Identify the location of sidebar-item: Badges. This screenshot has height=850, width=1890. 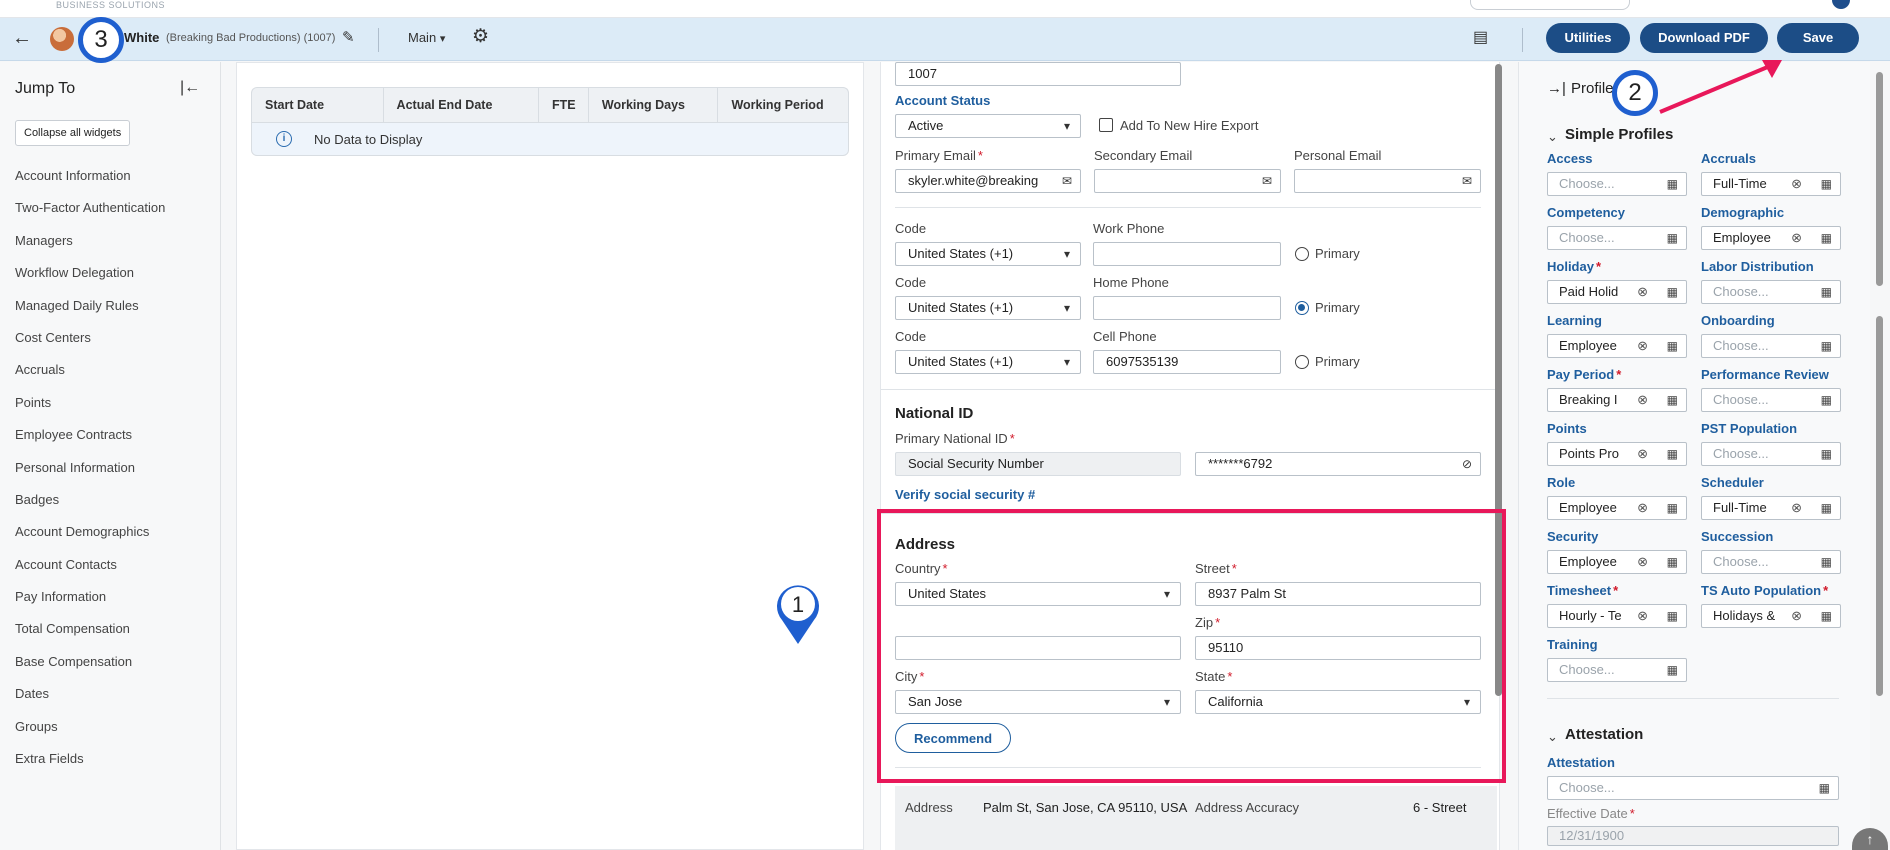
(90, 508).